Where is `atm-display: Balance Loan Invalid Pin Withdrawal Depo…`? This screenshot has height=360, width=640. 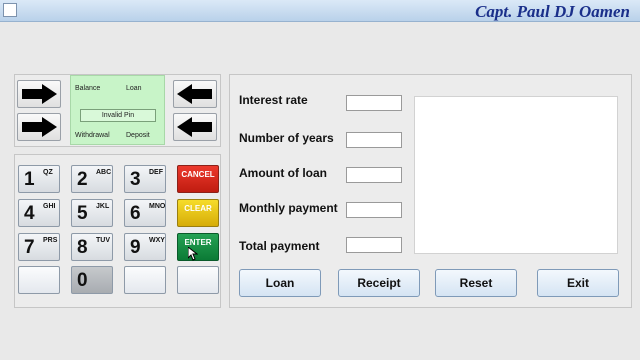 atm-display: Balance Loan Invalid Pin Withdrawal Depo… is located at coordinates (117, 110).